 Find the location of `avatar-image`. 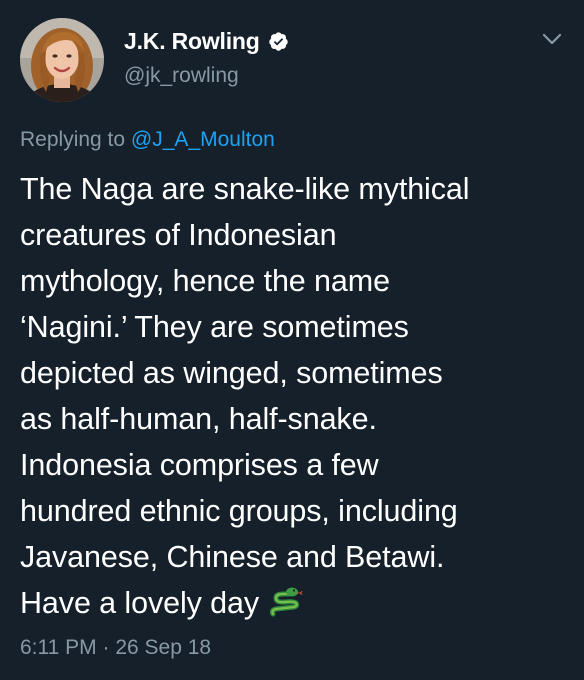

avatar-image is located at coordinates (62, 60).